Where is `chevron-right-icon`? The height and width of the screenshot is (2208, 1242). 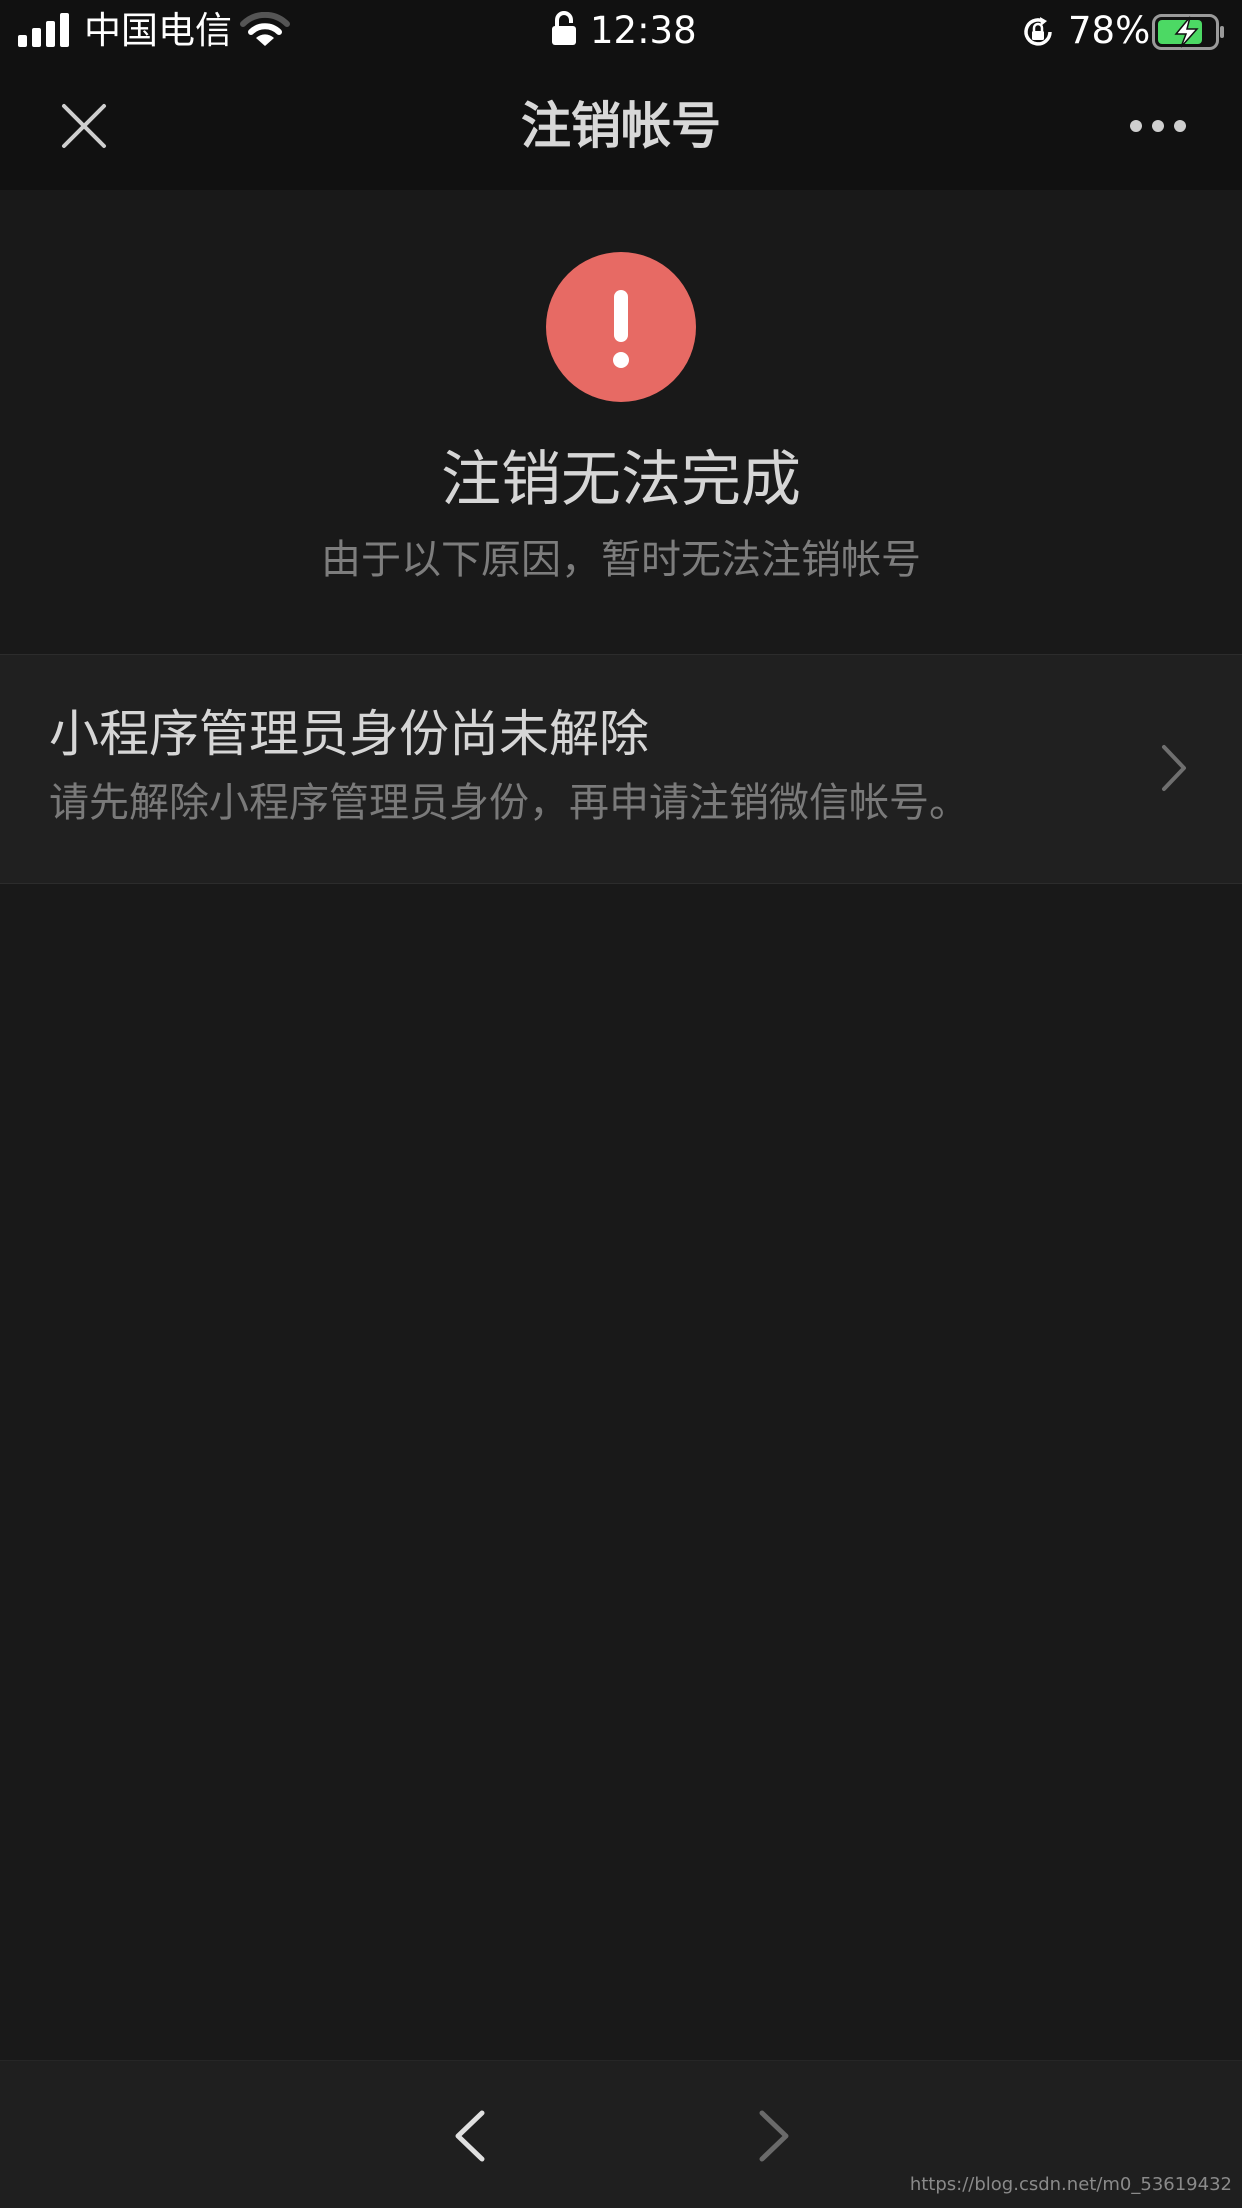 chevron-right-icon is located at coordinates (1174, 768).